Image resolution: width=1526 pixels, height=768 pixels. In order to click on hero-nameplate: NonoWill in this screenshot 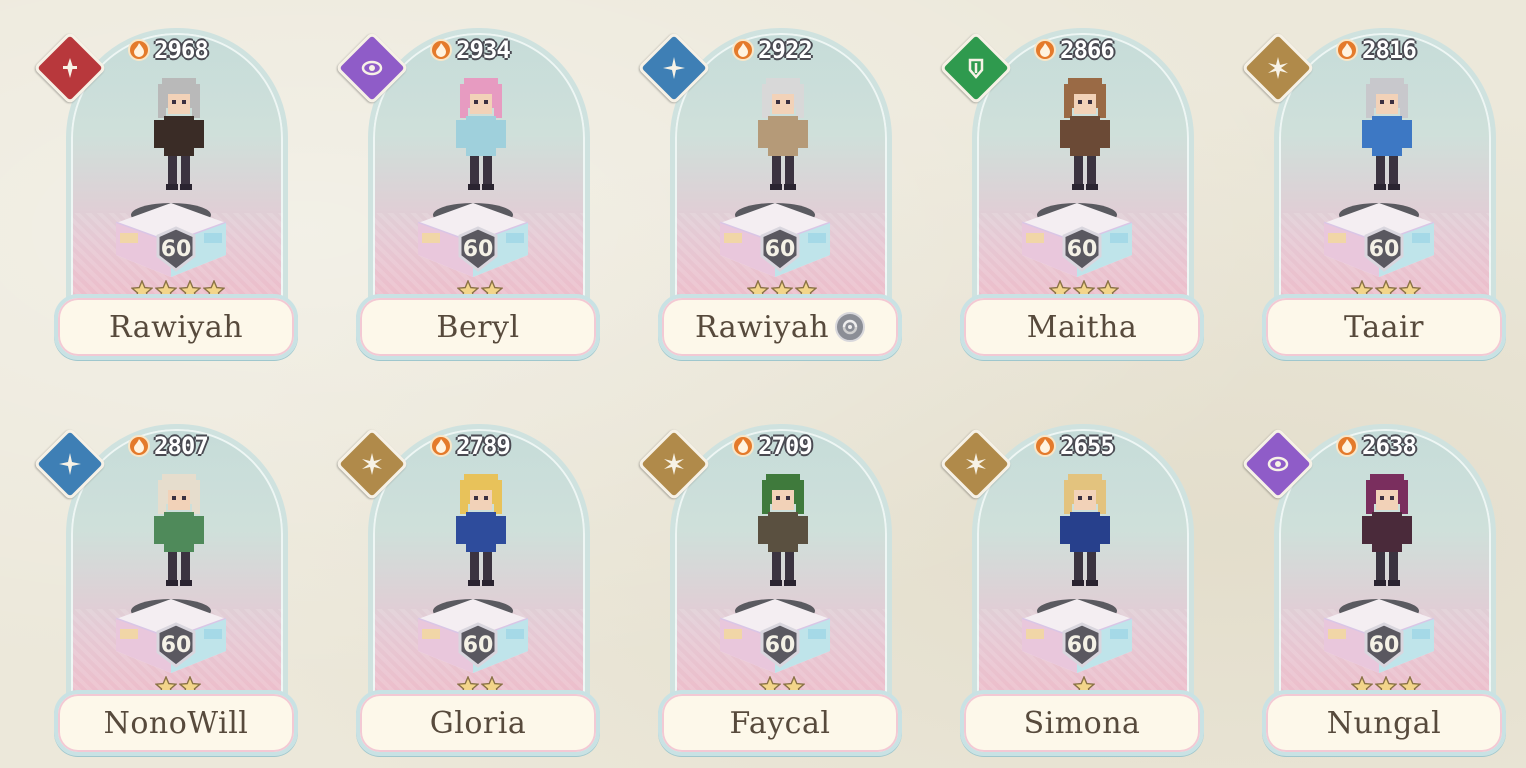, I will do `click(176, 723)`.